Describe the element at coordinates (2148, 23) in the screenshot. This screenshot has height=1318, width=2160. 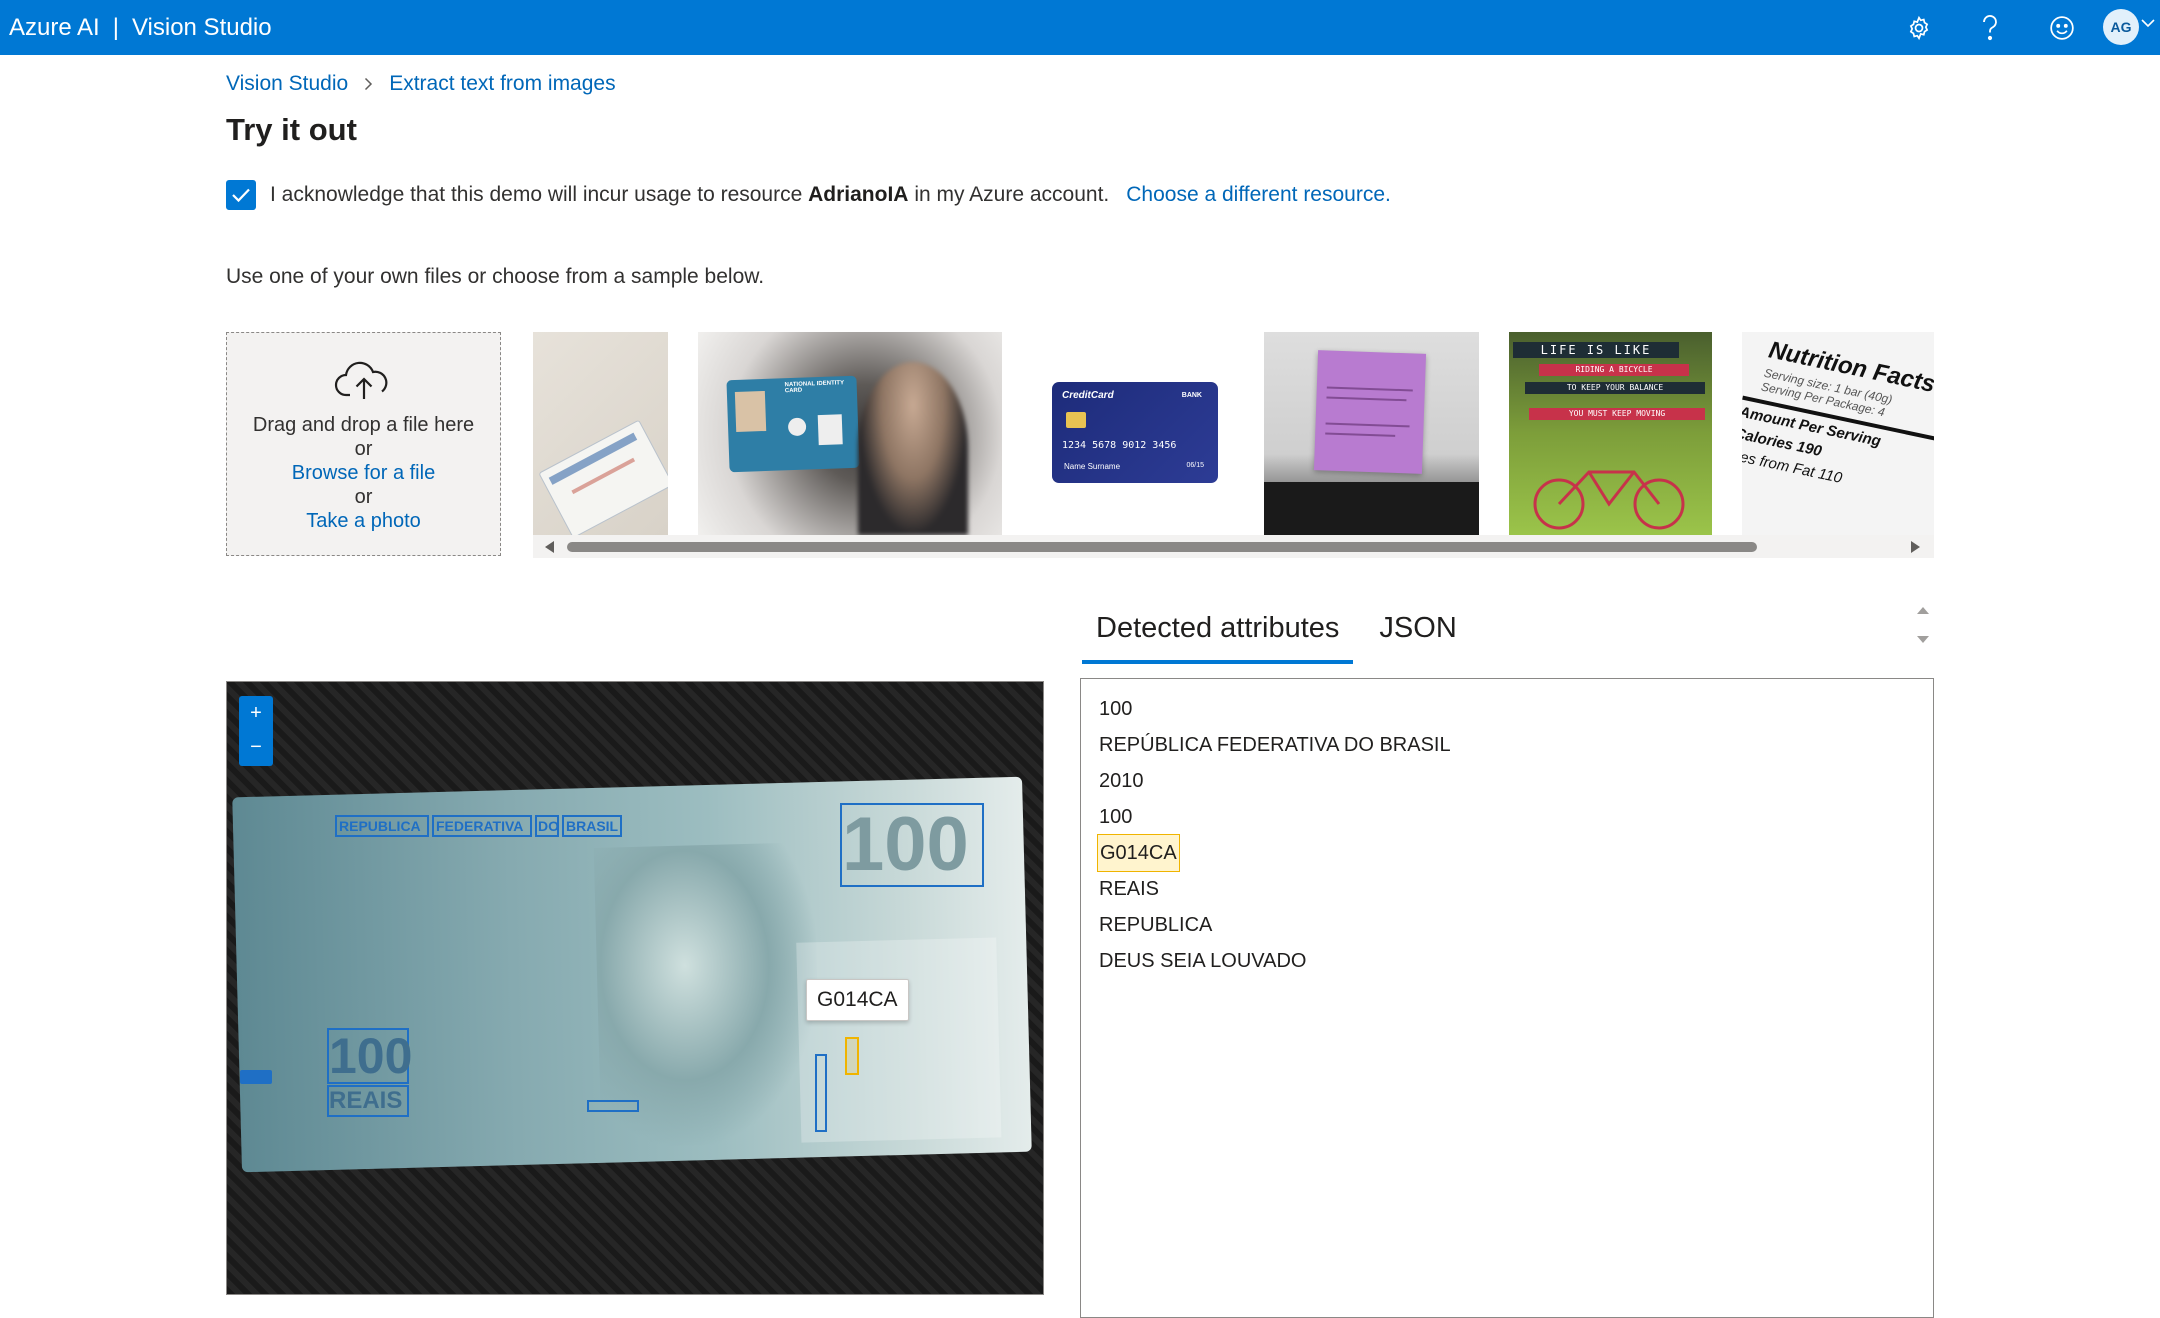
I see `chevron-down-icon` at that location.